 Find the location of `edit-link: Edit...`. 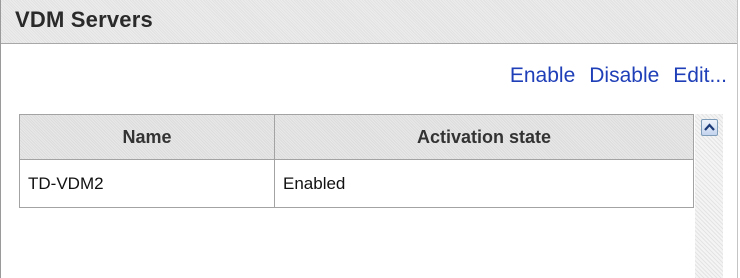

edit-link: Edit... is located at coordinates (700, 76).